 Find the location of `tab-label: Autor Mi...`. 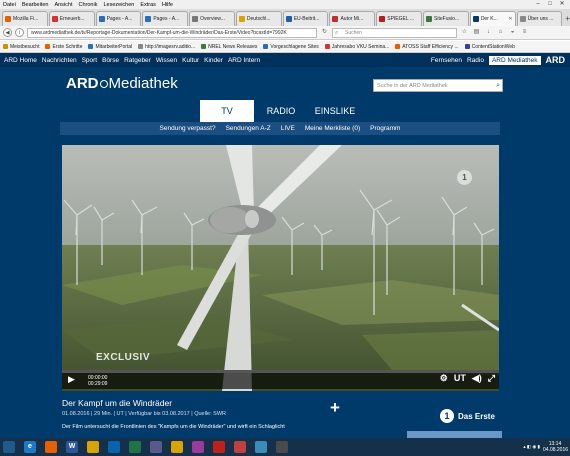

tab-label: Autor Mi... is located at coordinates (352, 19).